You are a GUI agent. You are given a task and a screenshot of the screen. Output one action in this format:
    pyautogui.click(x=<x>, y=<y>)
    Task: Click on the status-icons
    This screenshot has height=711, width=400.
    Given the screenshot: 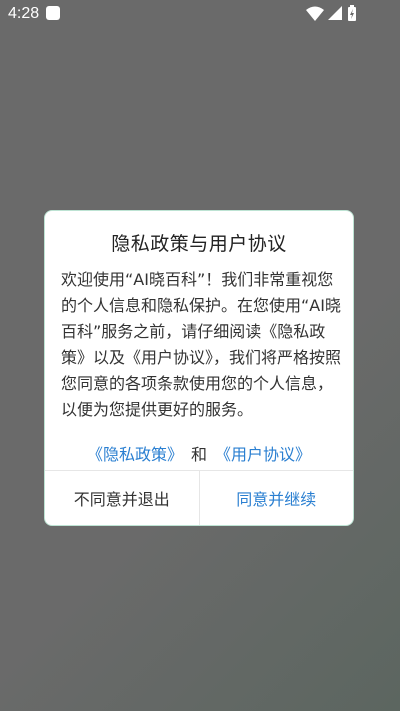 What is the action you would take?
    pyautogui.click(x=336, y=14)
    